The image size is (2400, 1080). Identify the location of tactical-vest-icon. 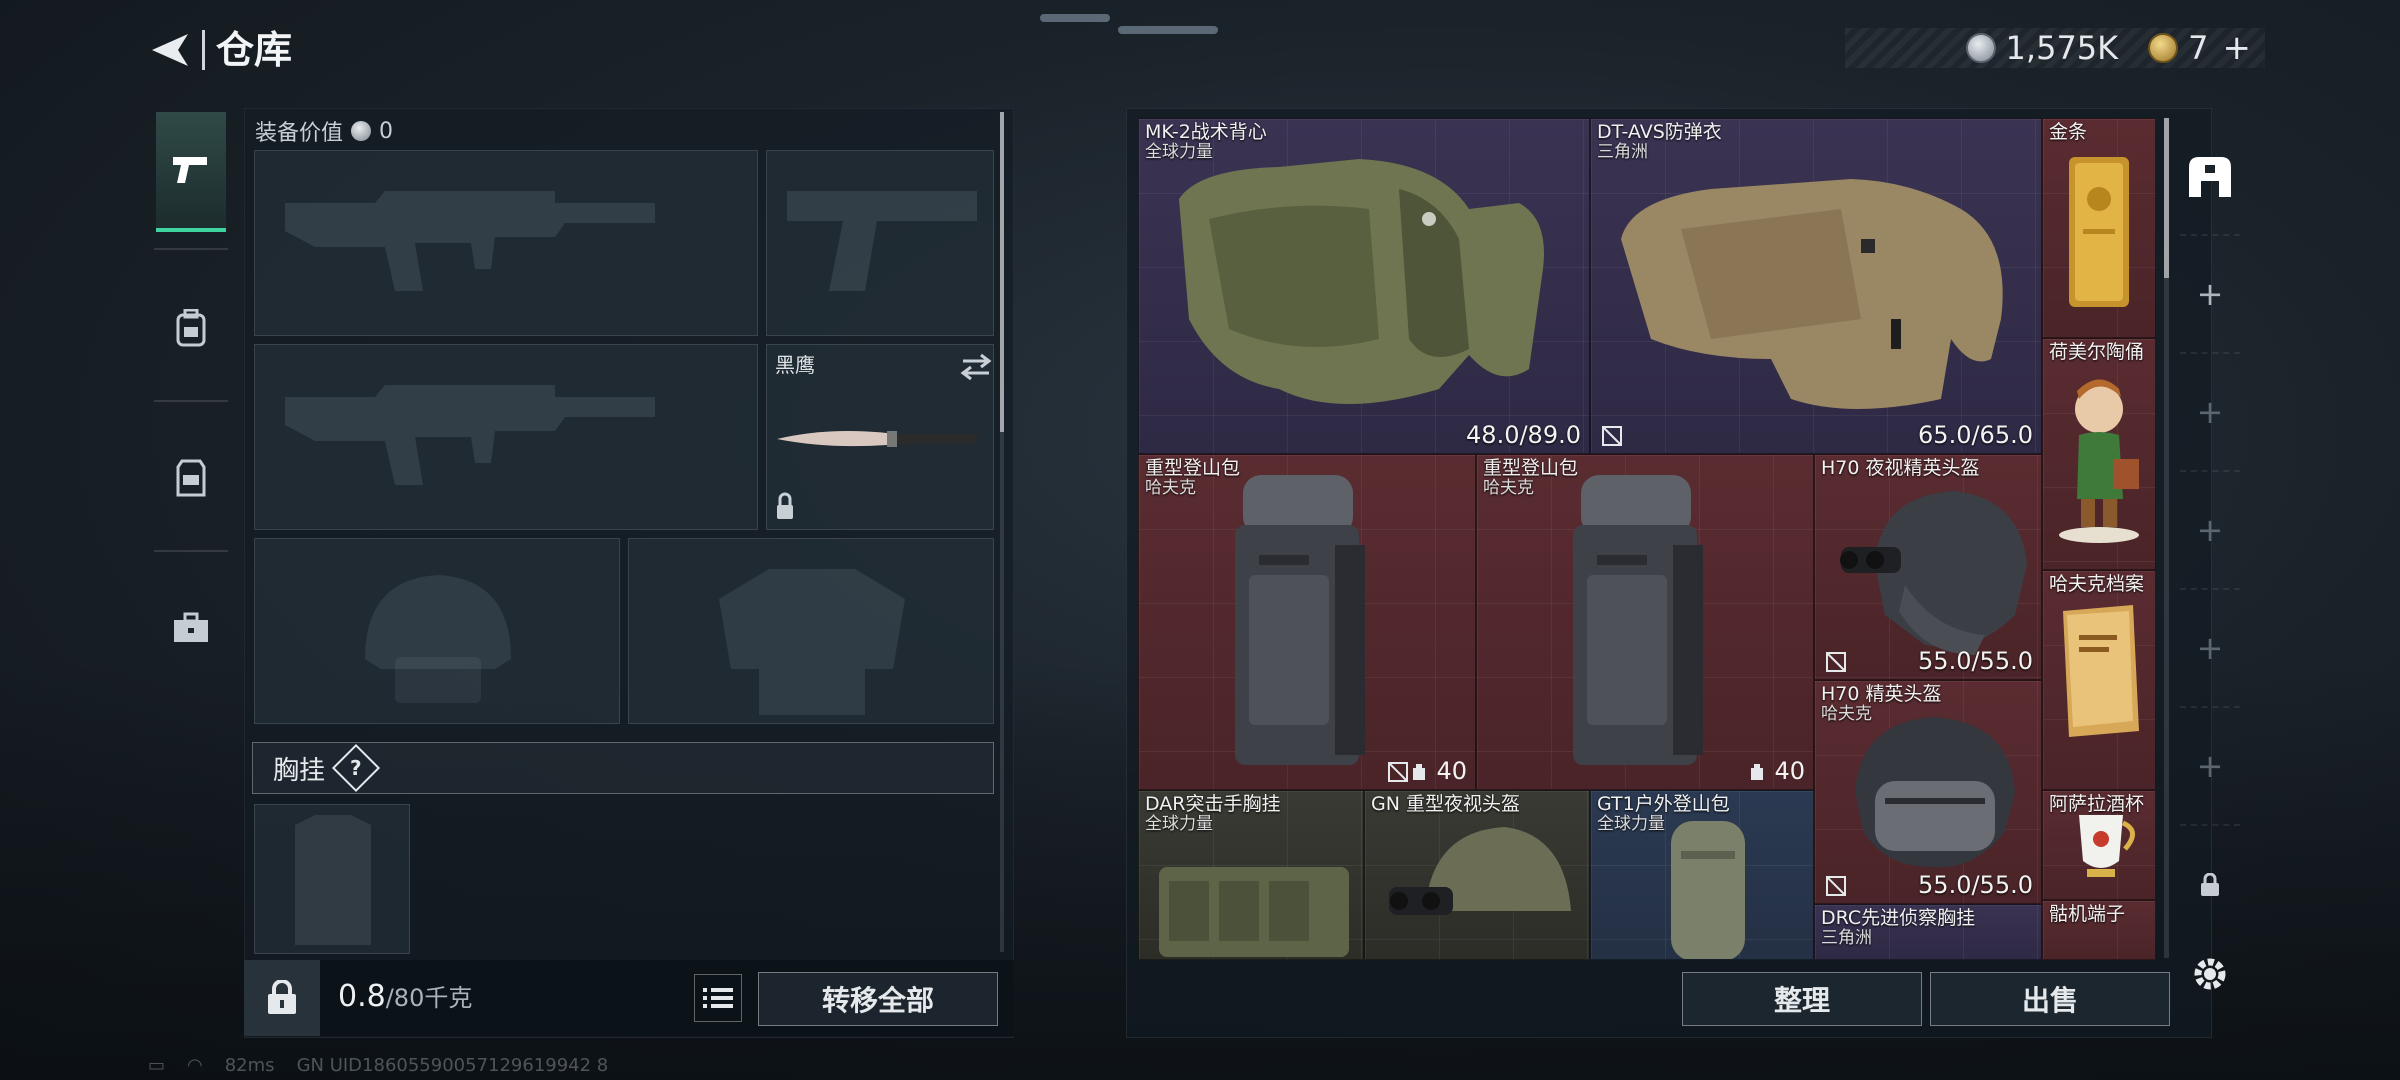
(1361, 281).